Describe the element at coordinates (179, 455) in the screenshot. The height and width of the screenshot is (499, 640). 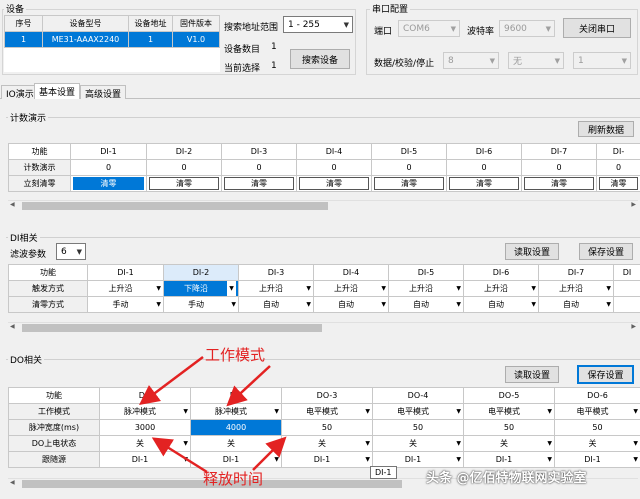
I see `release-time-arrow-left` at that location.